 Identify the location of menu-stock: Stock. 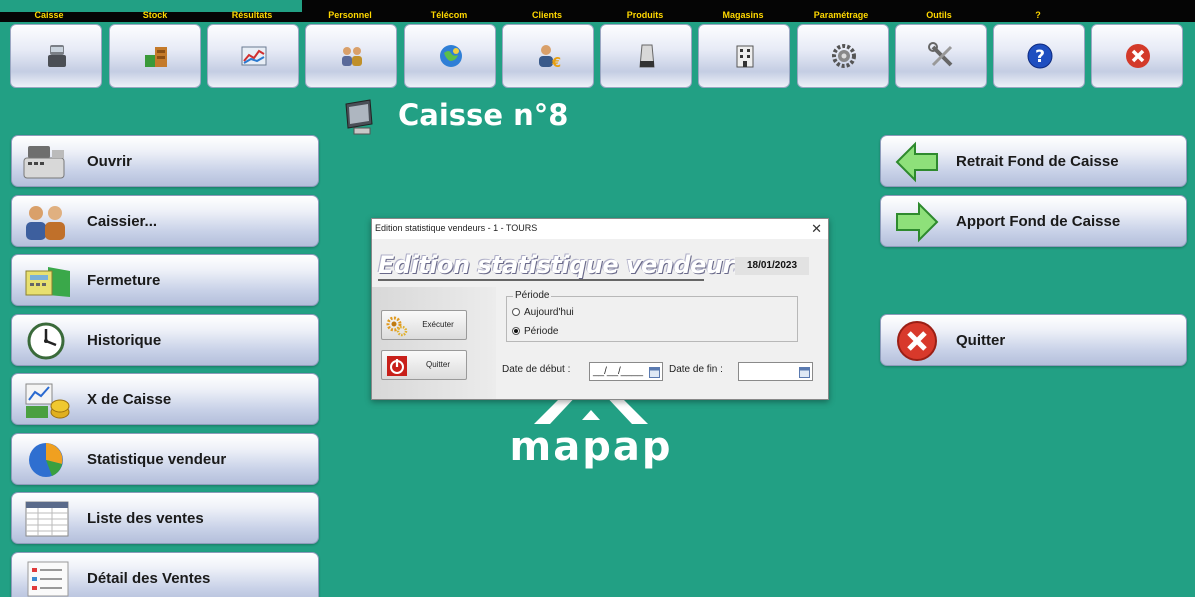
(155, 15).